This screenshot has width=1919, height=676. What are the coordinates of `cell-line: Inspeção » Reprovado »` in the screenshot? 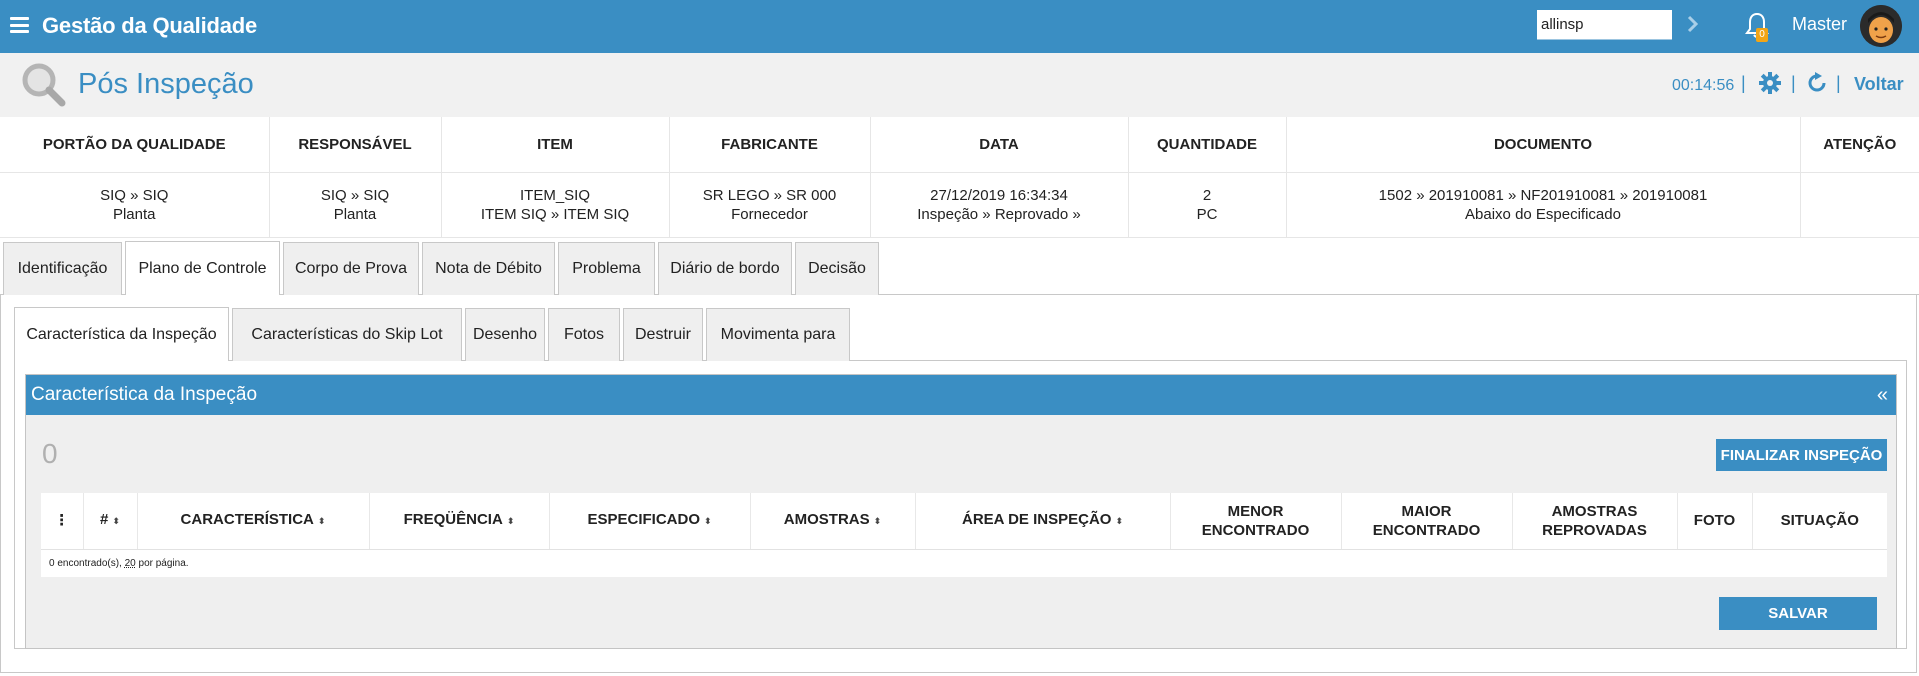 It's located at (999, 214).